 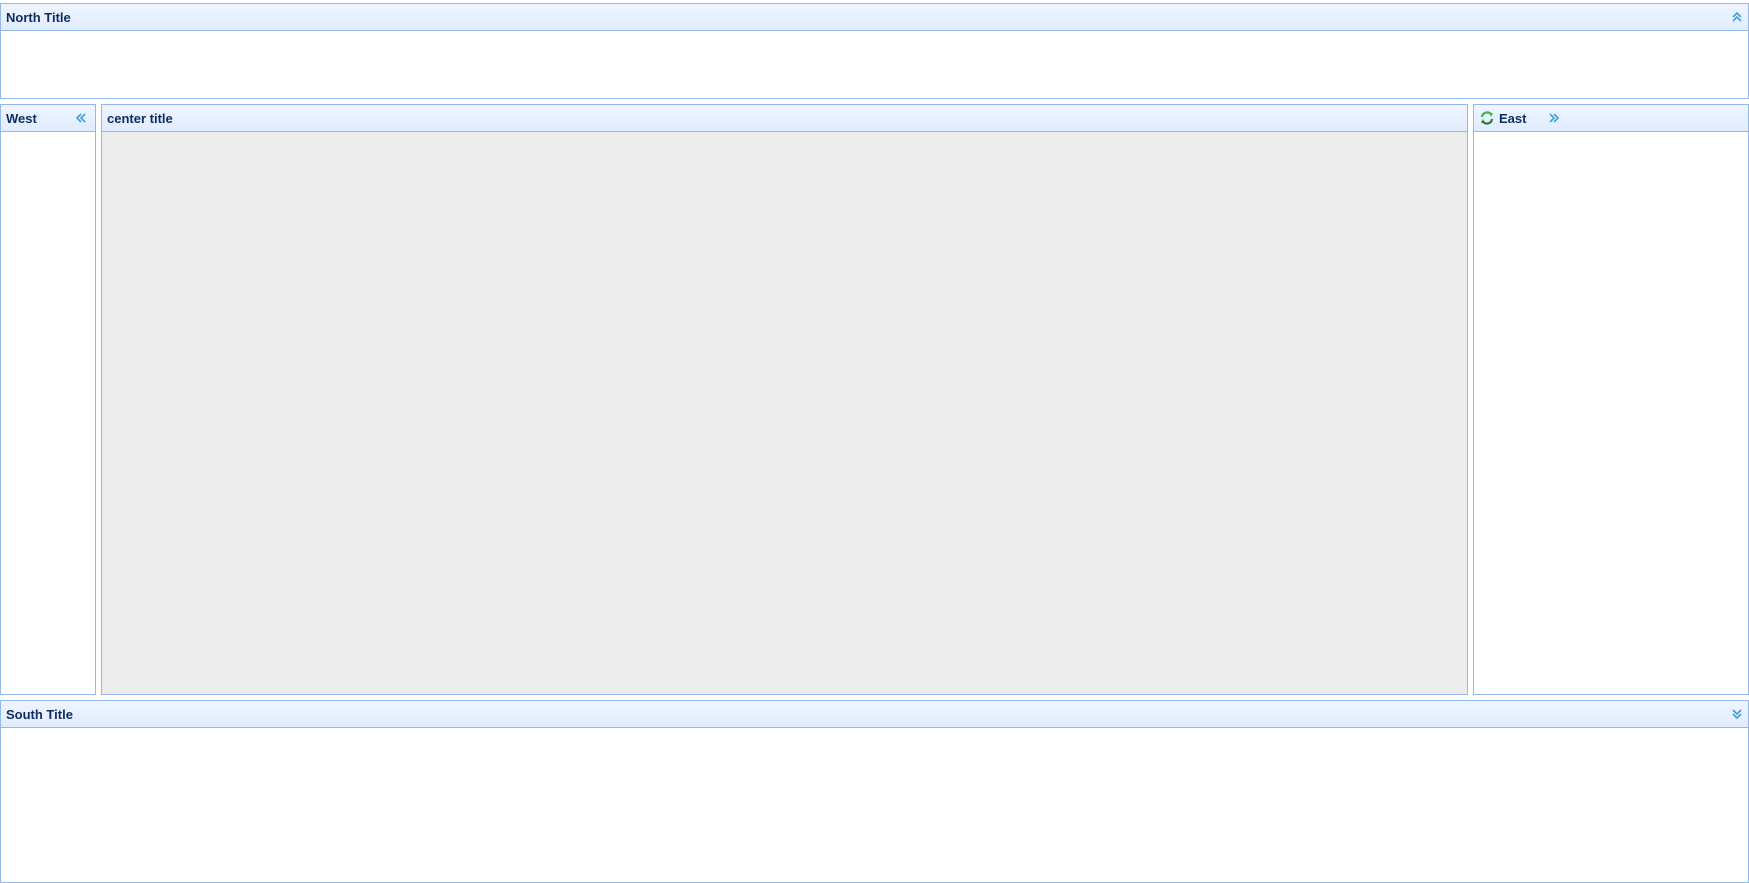 I want to click on west-panel-title: West, so click(x=21, y=118).